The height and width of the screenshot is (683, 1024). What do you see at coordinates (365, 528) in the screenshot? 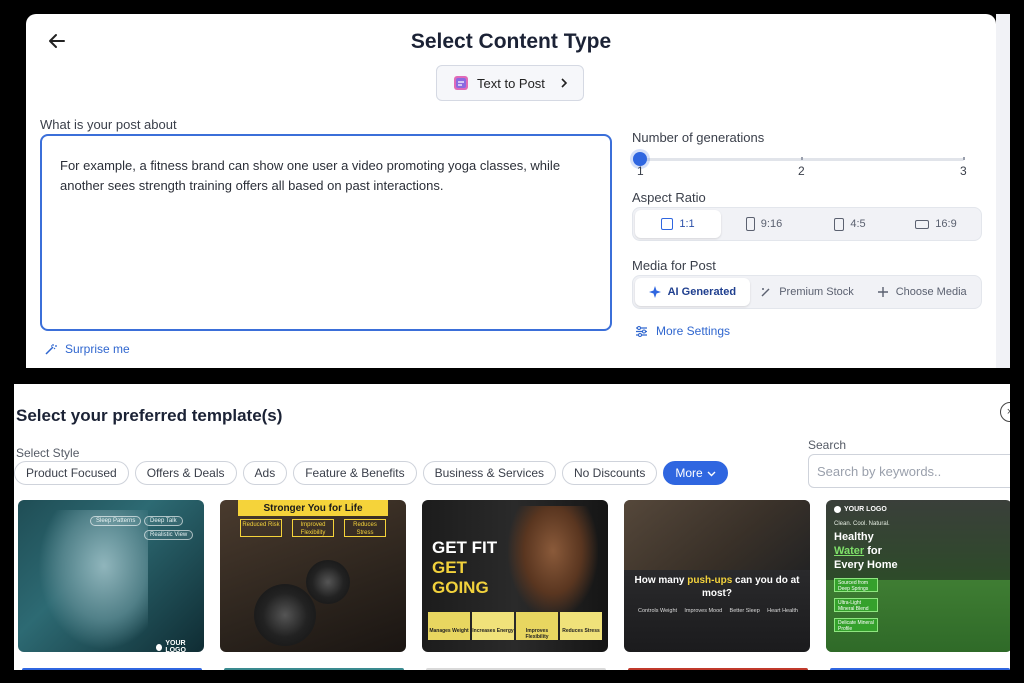
I see `template-box: Reduces Stress` at bounding box center [365, 528].